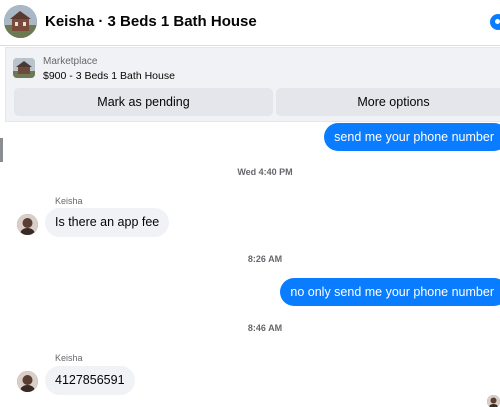 The image size is (500, 407). I want to click on outgoing-message: send me your phone number, so click(412, 137).